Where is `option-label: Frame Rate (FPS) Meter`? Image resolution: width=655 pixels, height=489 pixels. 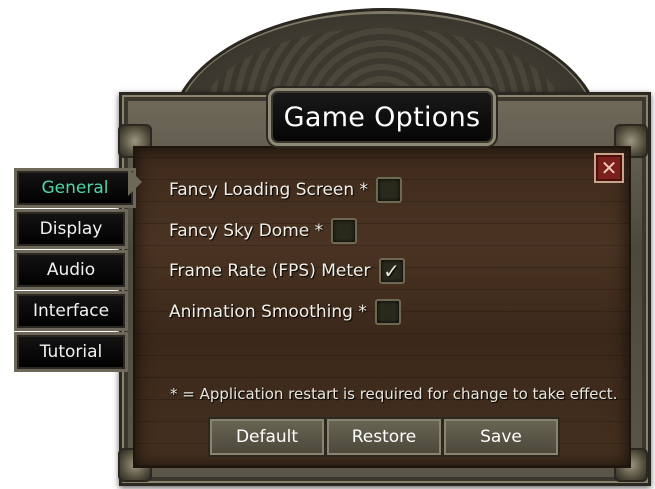
option-label: Frame Rate (FPS) Meter is located at coordinates (270, 271).